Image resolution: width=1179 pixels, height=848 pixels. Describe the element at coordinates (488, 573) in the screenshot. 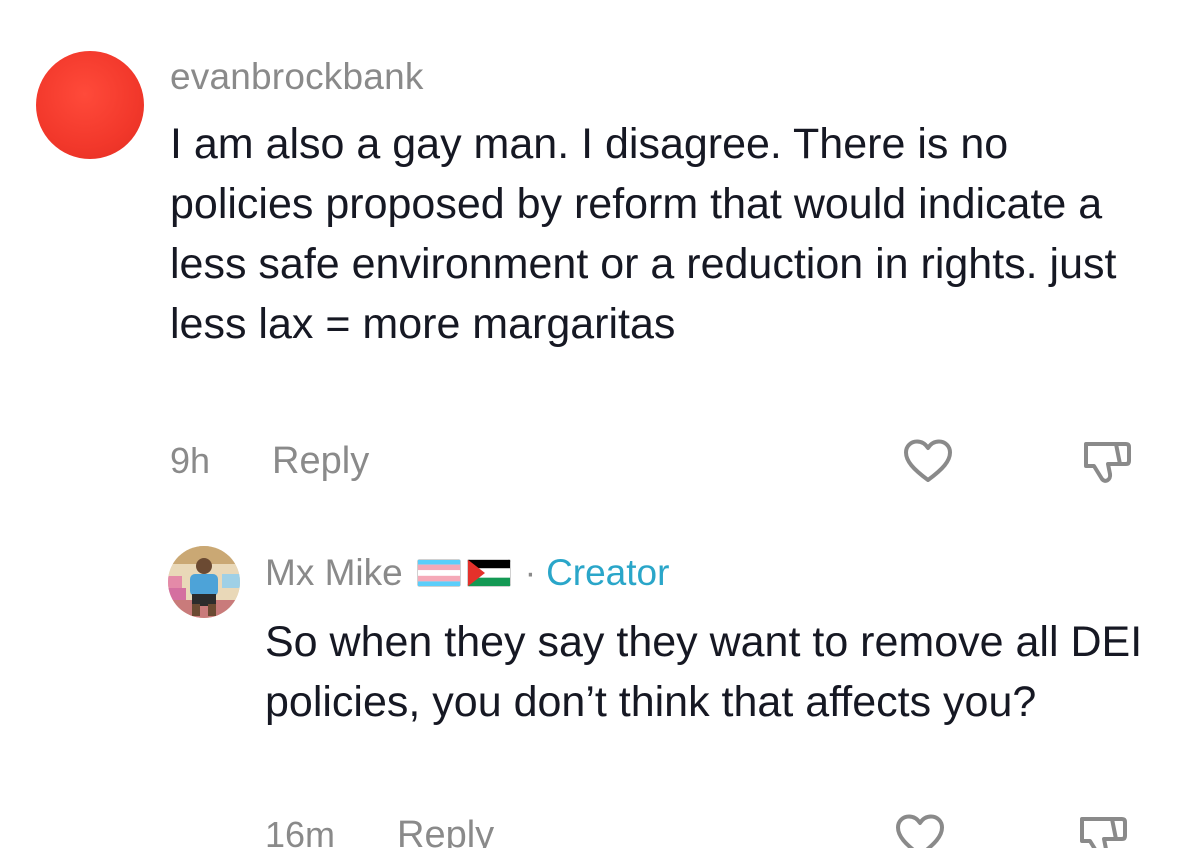

I see `palestine-flag-icon` at that location.